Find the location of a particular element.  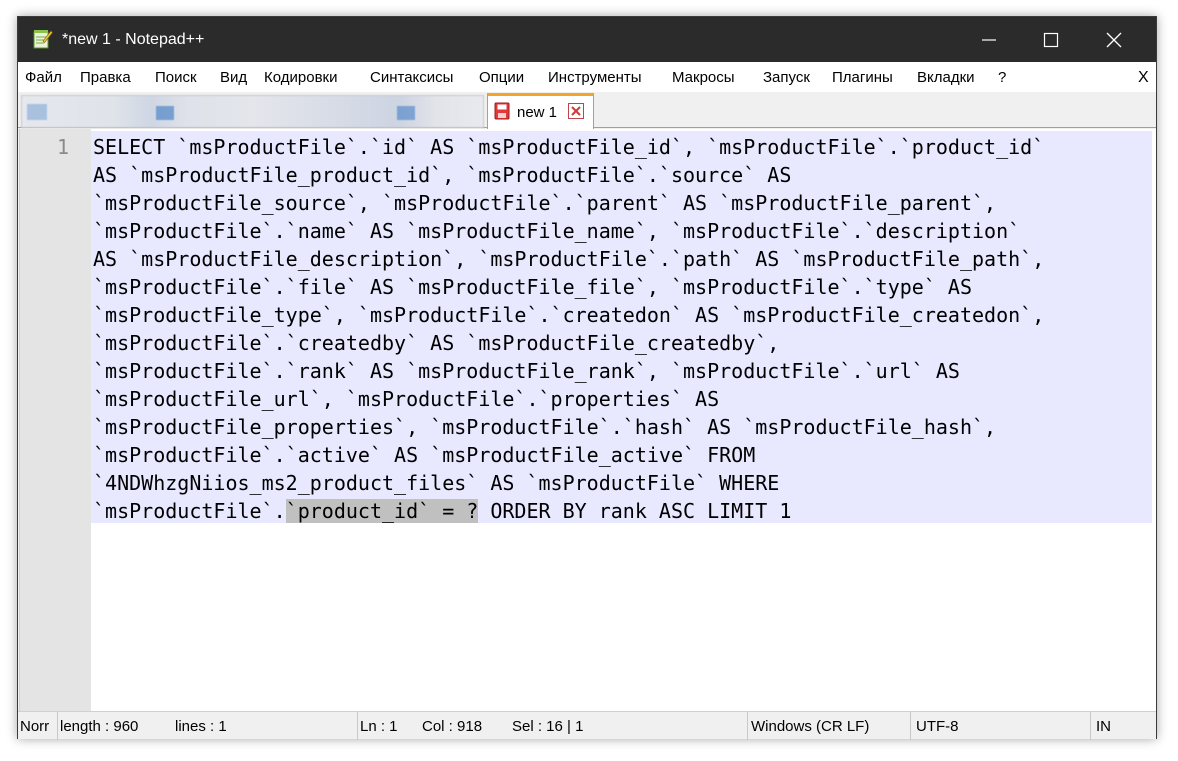

menu-macro: Макросы is located at coordinates (703, 78).